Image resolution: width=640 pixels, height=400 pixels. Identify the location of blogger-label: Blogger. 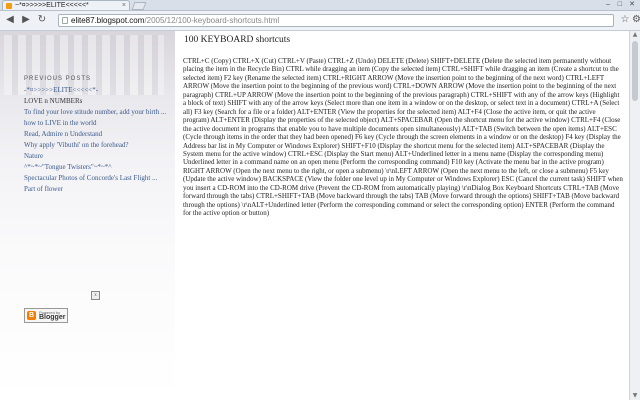
(52, 317).